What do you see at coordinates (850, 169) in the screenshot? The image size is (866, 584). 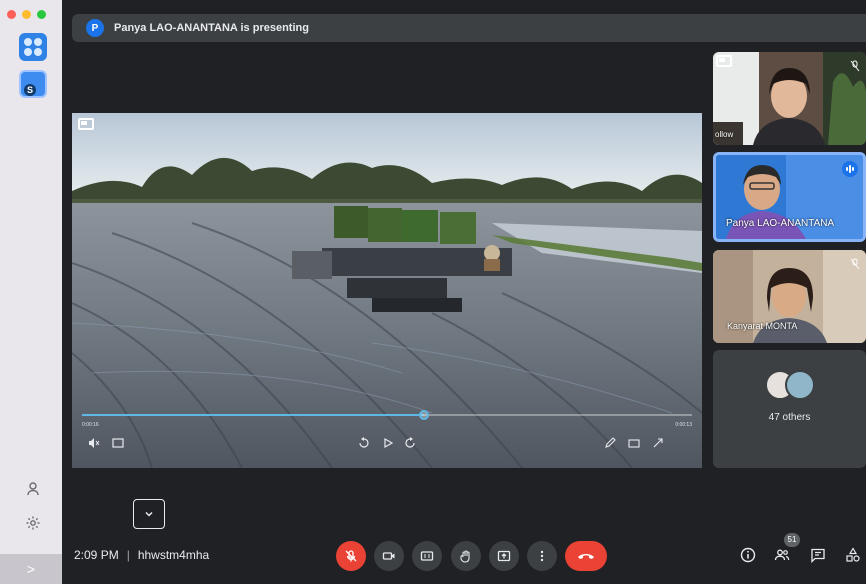 I see `speaking-indicator-icon` at bounding box center [850, 169].